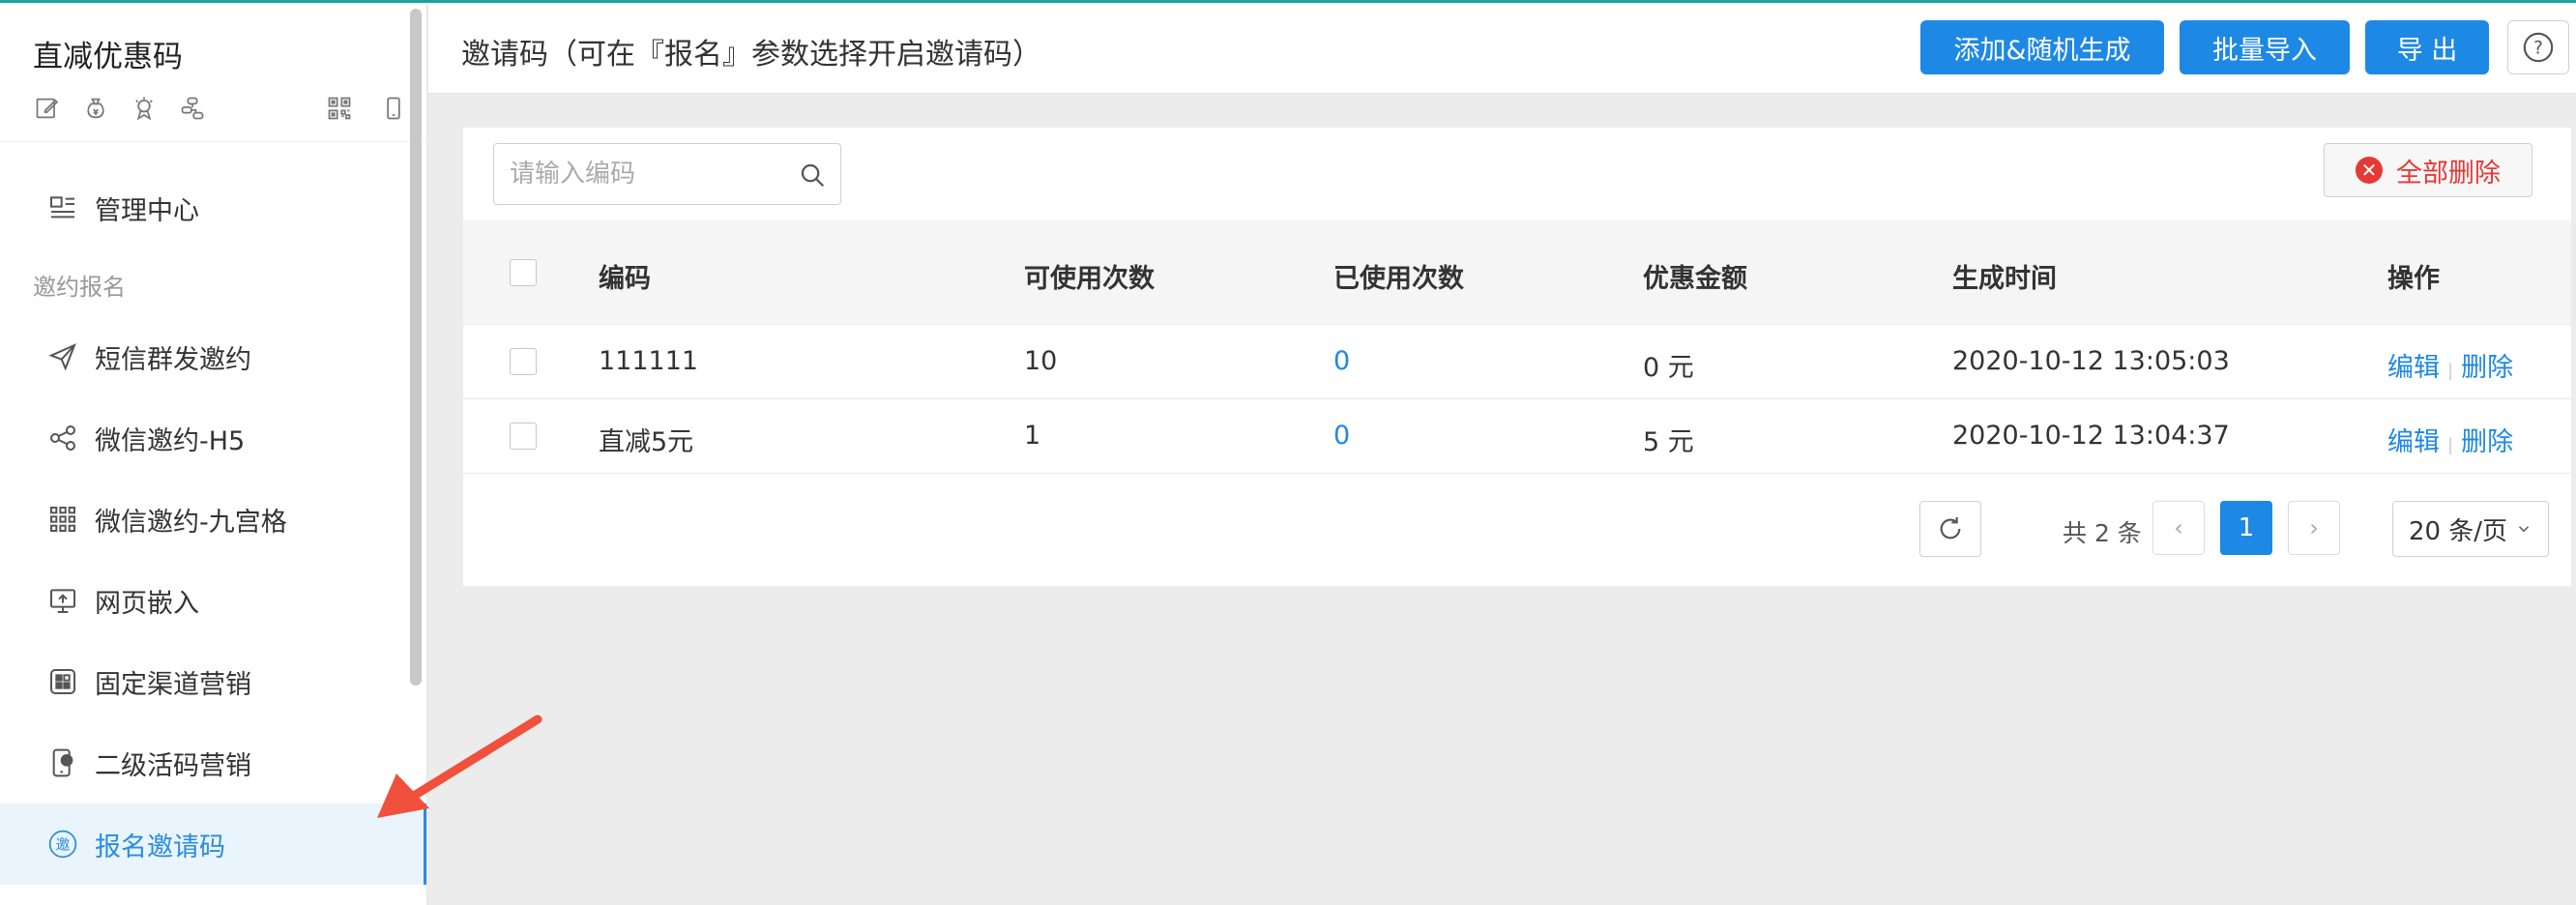 The height and width of the screenshot is (905, 2576). What do you see at coordinates (2091, 361) in the screenshot?
I see `cell-created: 2020-10-12 13:05:03` at bounding box center [2091, 361].